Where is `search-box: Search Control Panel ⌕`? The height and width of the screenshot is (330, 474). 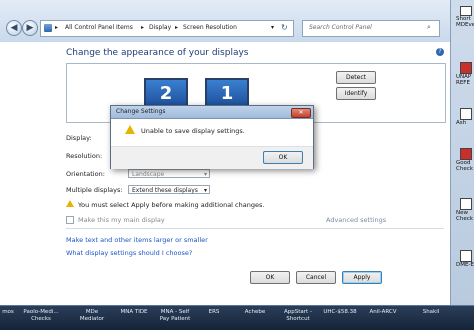
search-box: Search Control Panel ⌕ is located at coordinates (371, 28).